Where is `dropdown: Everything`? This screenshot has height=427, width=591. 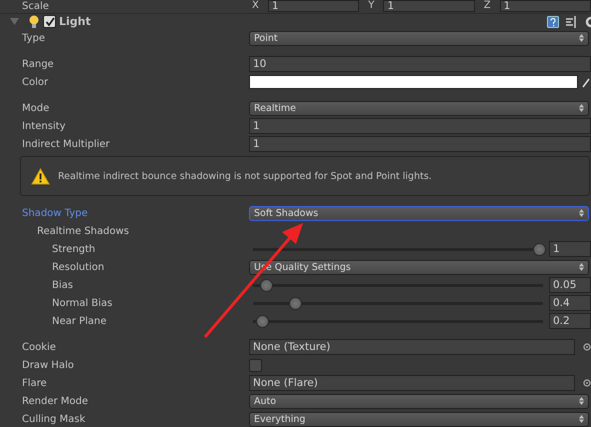 dropdown: Everything is located at coordinates (419, 419).